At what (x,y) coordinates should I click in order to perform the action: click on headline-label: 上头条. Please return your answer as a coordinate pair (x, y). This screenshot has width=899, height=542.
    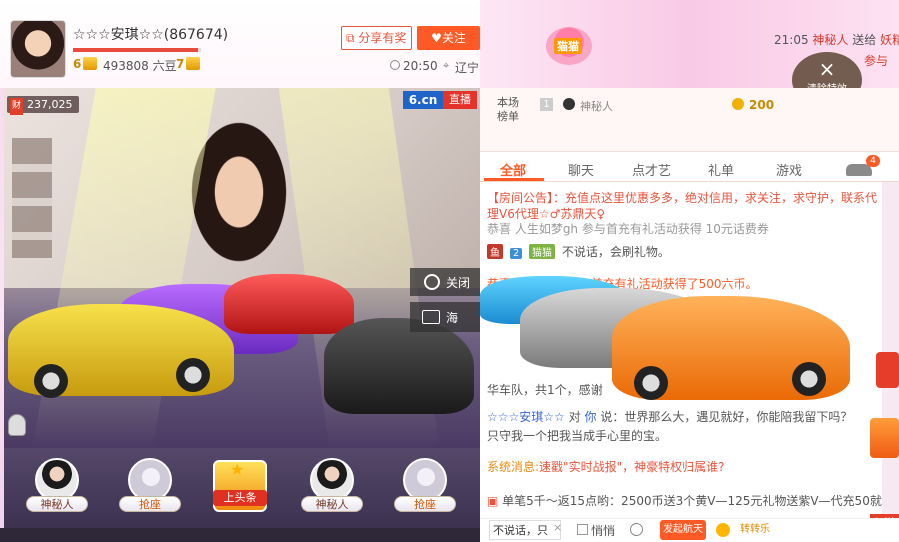
    Looking at the image, I should click on (240, 498).